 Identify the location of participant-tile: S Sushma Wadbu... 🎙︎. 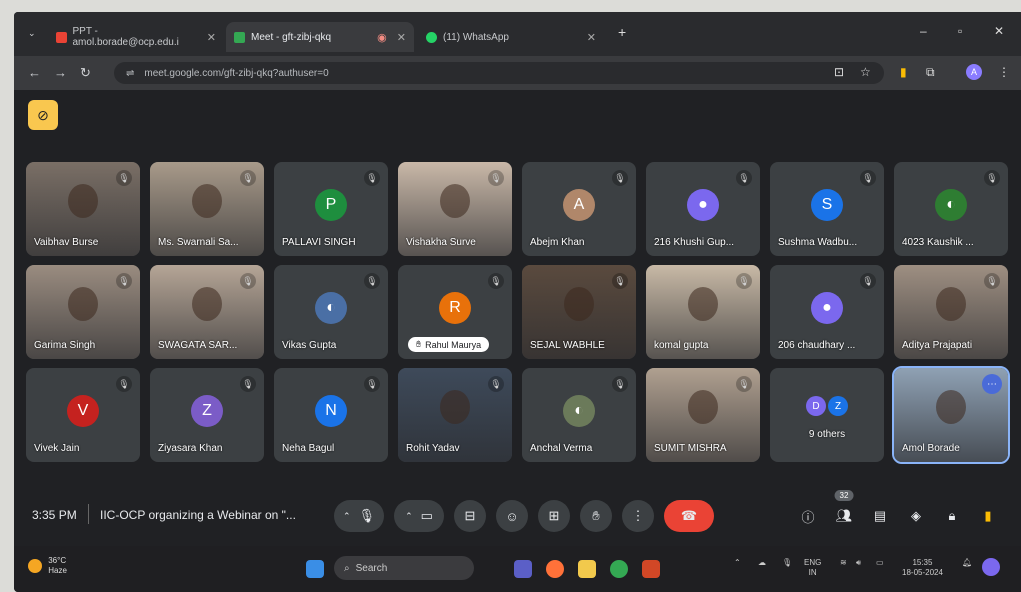
(827, 209).